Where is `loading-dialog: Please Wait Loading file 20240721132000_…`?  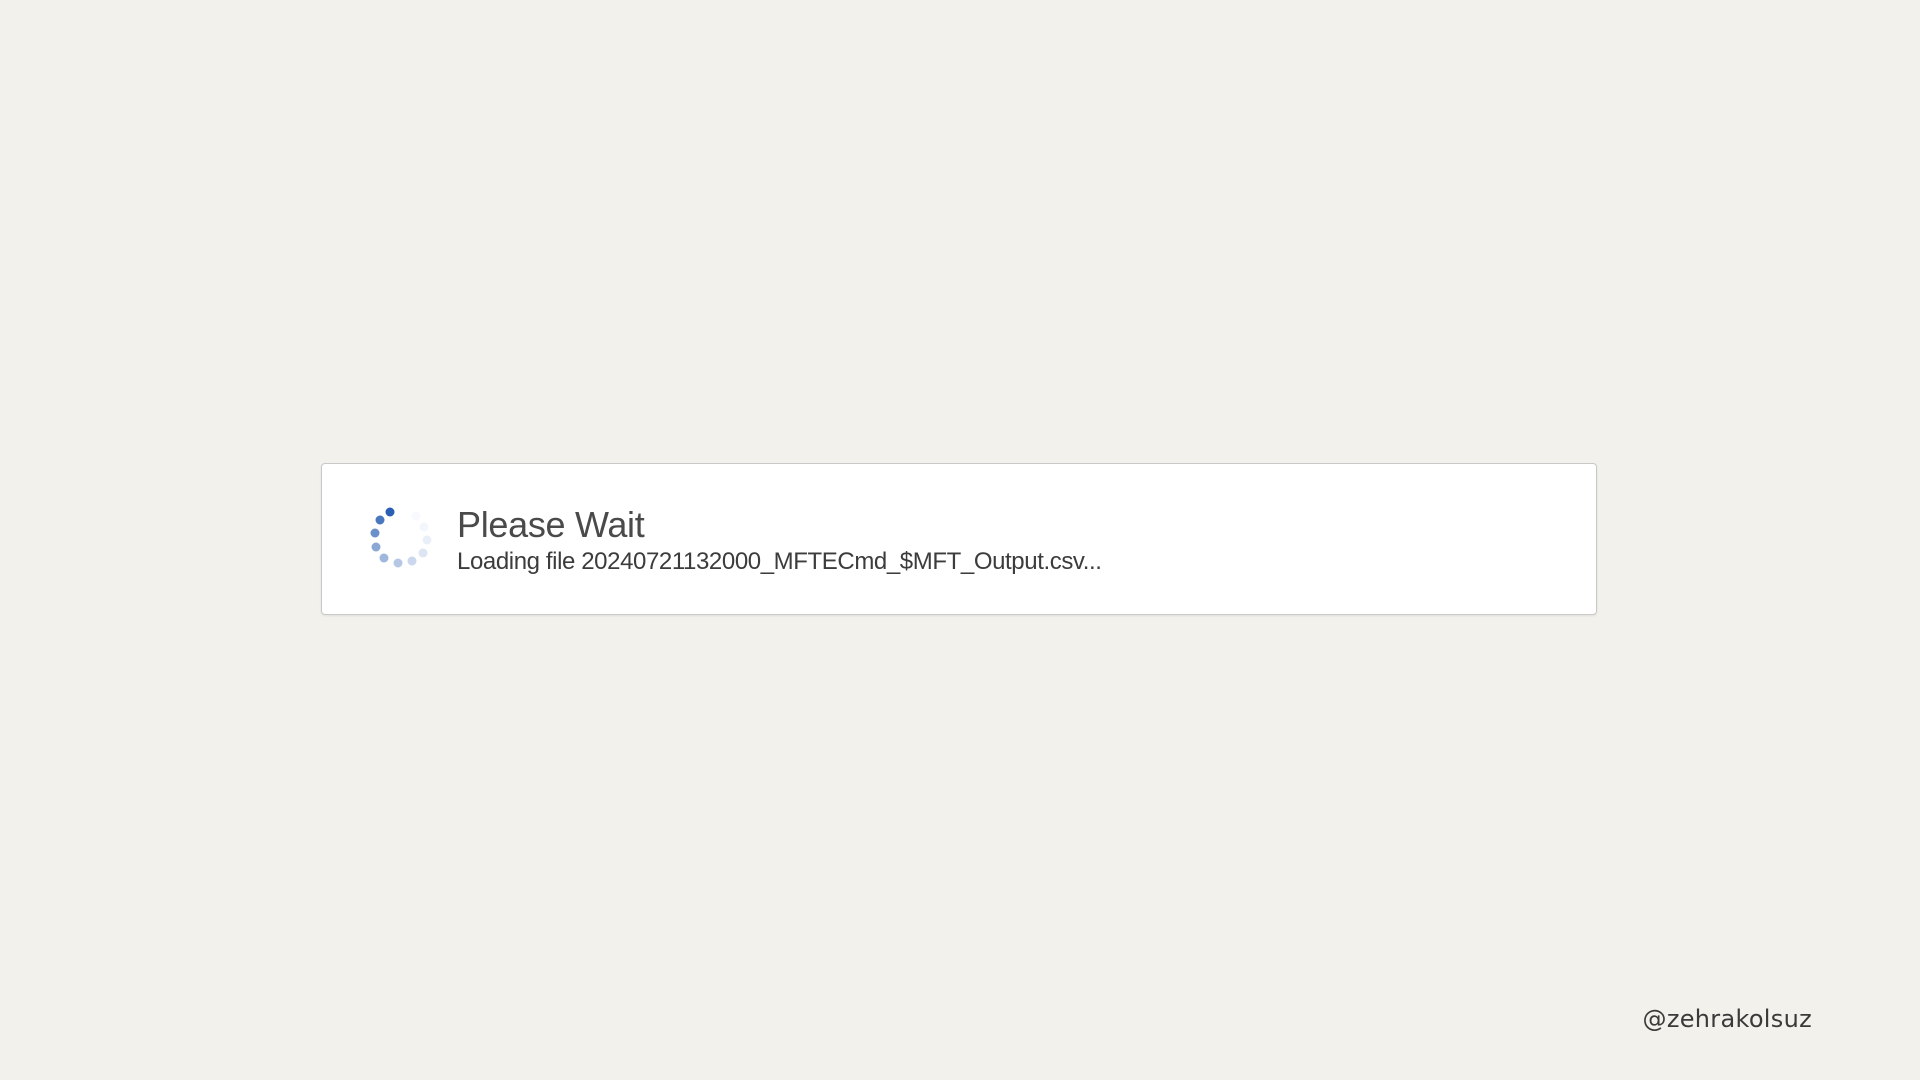
loading-dialog: Please Wait Loading file 20240721132000_… is located at coordinates (959, 539).